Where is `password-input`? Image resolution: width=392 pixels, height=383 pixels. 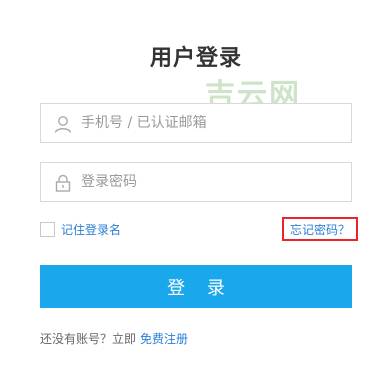 password-input is located at coordinates (212, 182).